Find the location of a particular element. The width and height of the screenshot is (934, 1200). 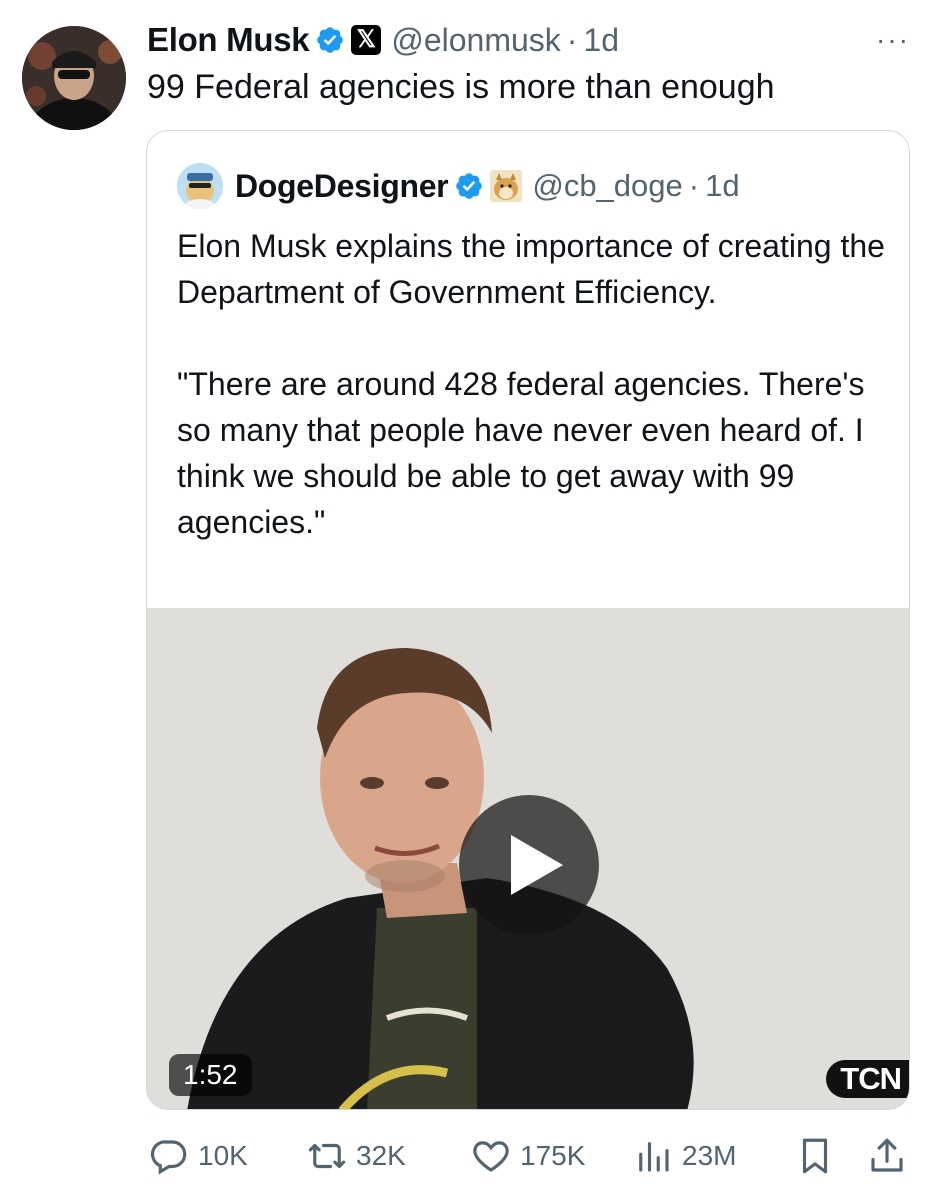

reply-icon is located at coordinates (168, 1157).